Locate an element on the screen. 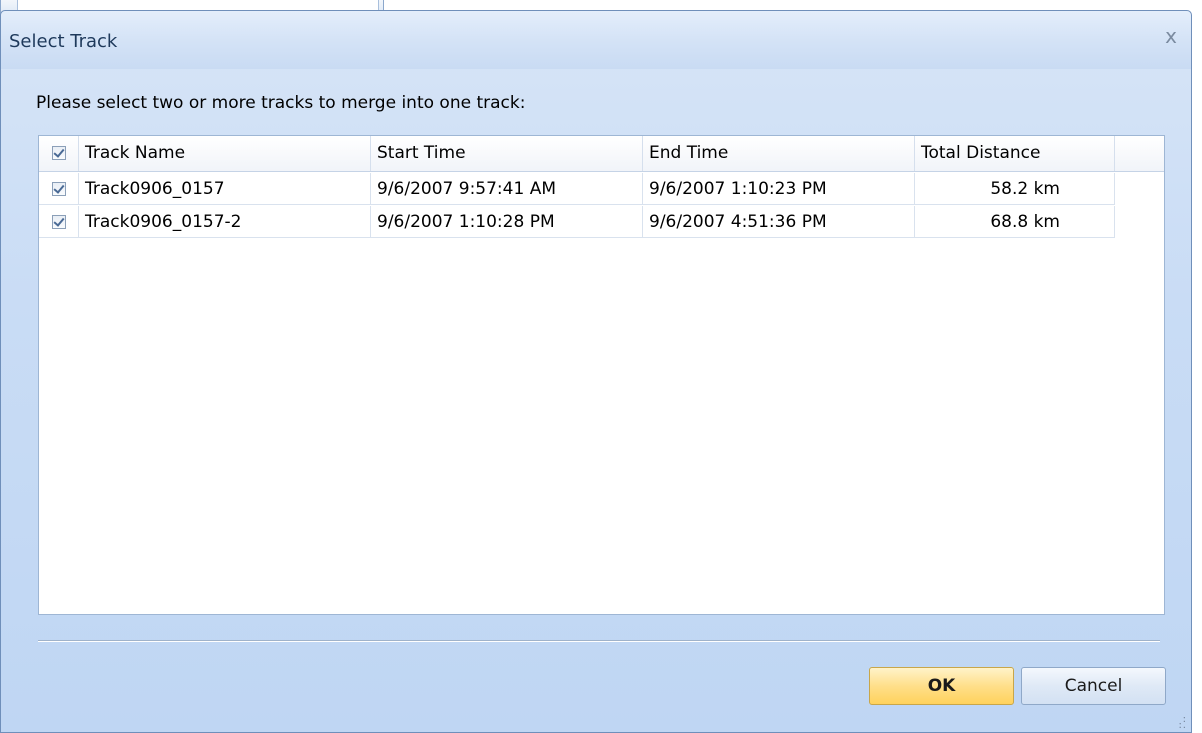 The image size is (1202, 733). select-all-checkbox is located at coordinates (59, 153).